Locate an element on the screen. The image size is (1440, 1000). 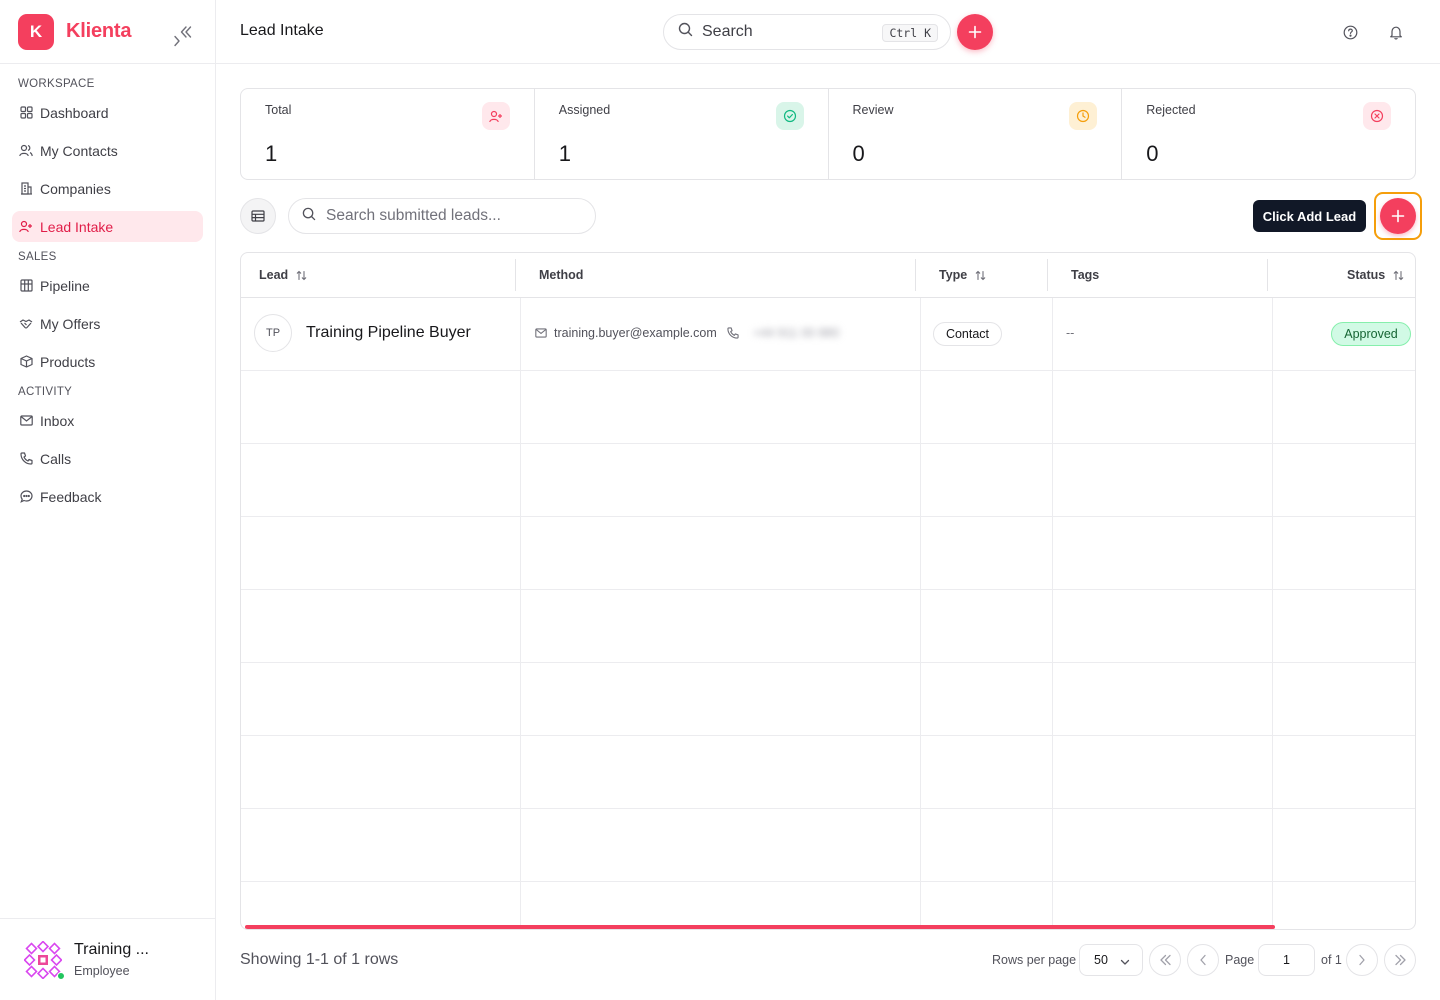
app-logo: K is located at coordinates (36, 31).